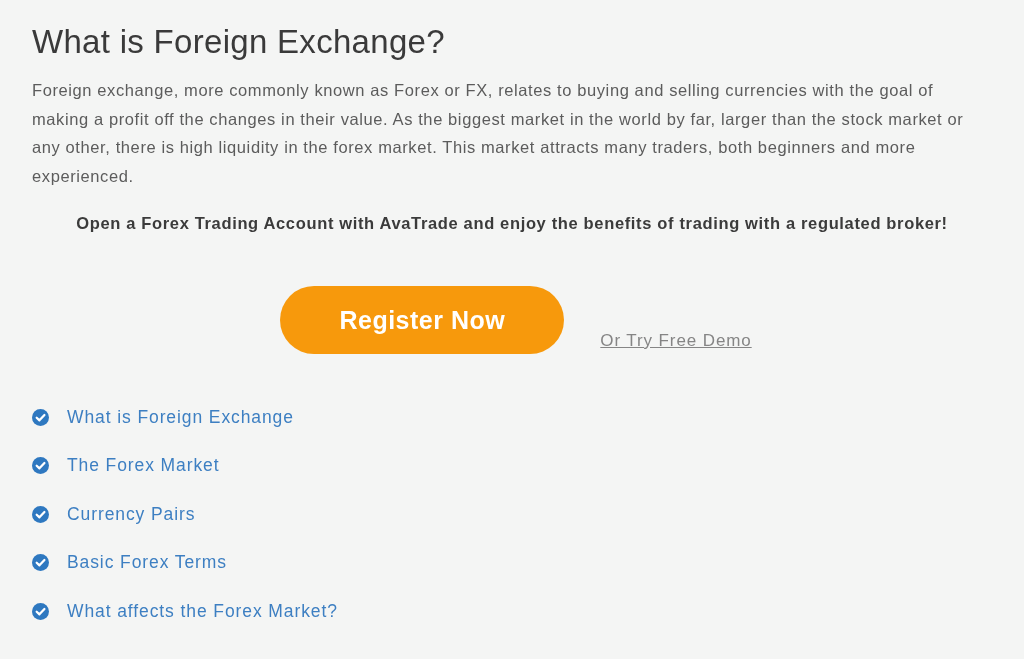  What do you see at coordinates (131, 514) in the screenshot?
I see `topic-link: Currency Pairs` at bounding box center [131, 514].